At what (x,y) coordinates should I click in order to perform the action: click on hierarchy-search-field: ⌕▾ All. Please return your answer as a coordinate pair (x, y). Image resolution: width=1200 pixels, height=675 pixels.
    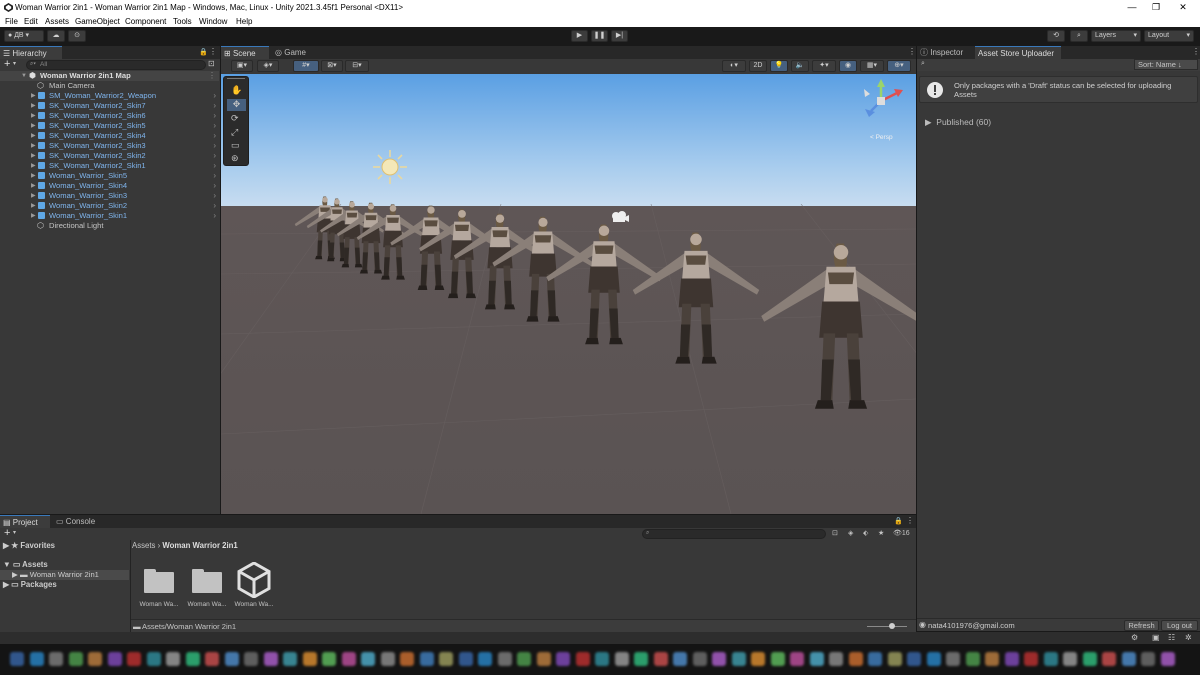
    Looking at the image, I should click on (116, 65).